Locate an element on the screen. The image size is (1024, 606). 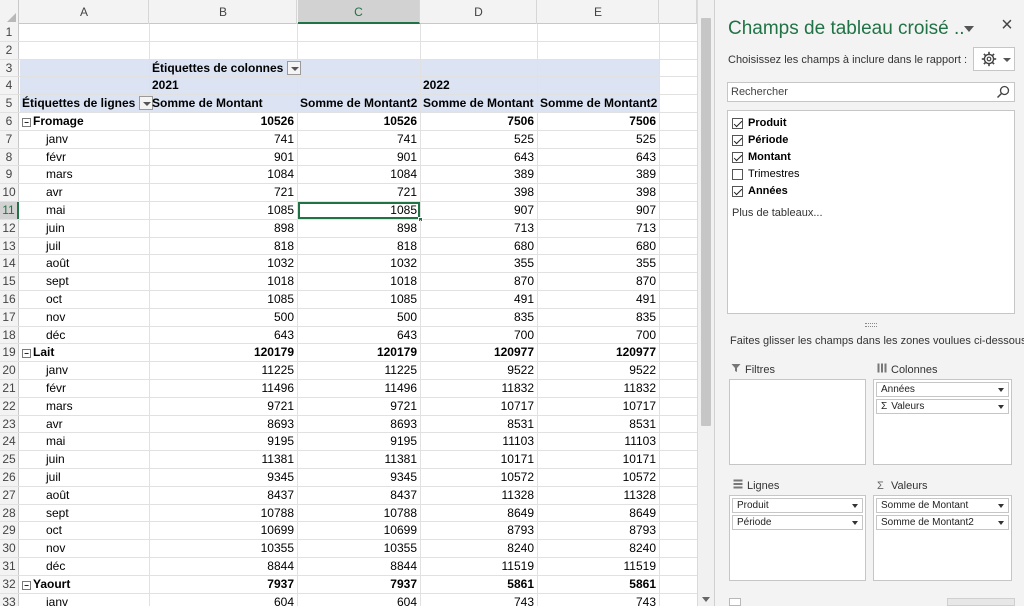
field-search-input: Rechercher is located at coordinates (871, 92).